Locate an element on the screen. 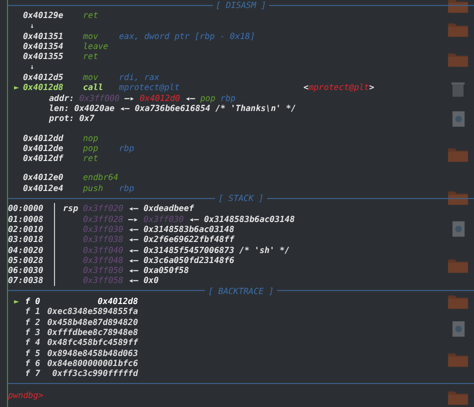  operands: eax, dword ptr [rbp - 0x18] is located at coordinates (187, 36).